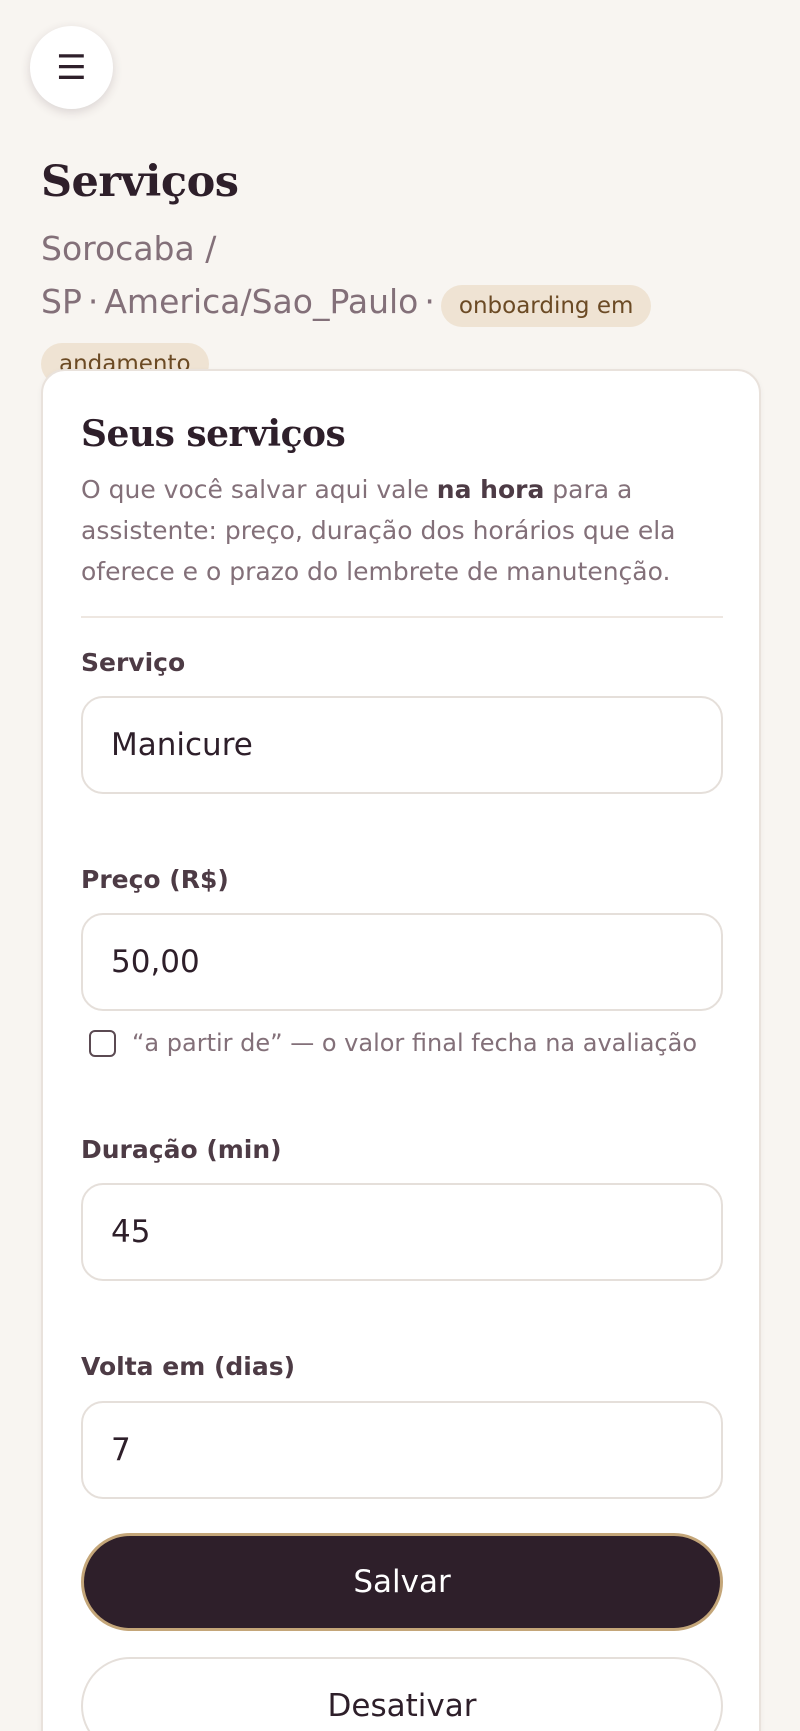 This screenshot has height=1731, width=800. Describe the element at coordinates (402, 1232) in the screenshot. I see `duration-input` at that location.